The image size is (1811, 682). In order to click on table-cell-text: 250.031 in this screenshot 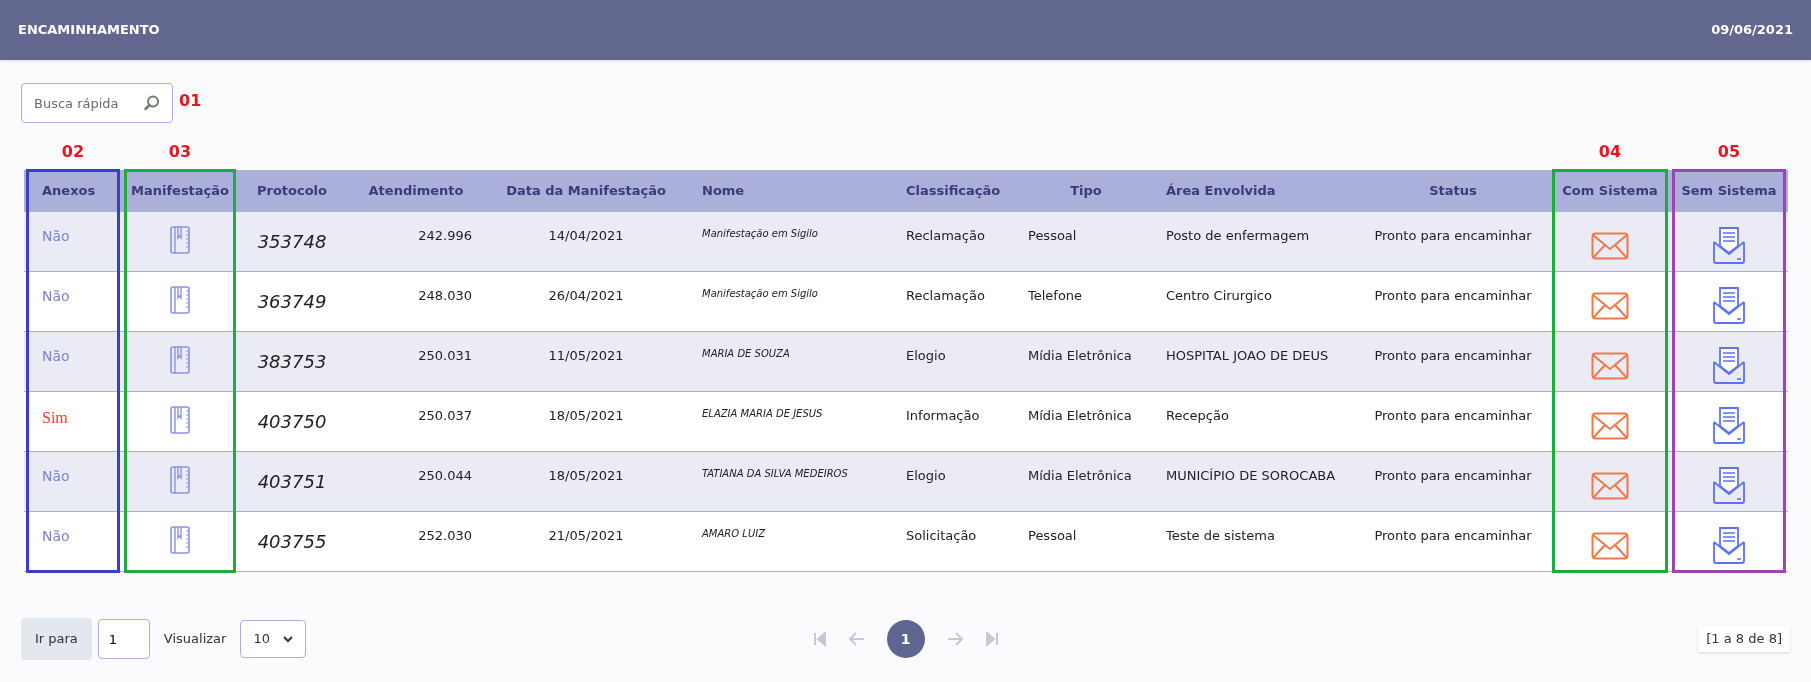, I will do `click(445, 356)`.